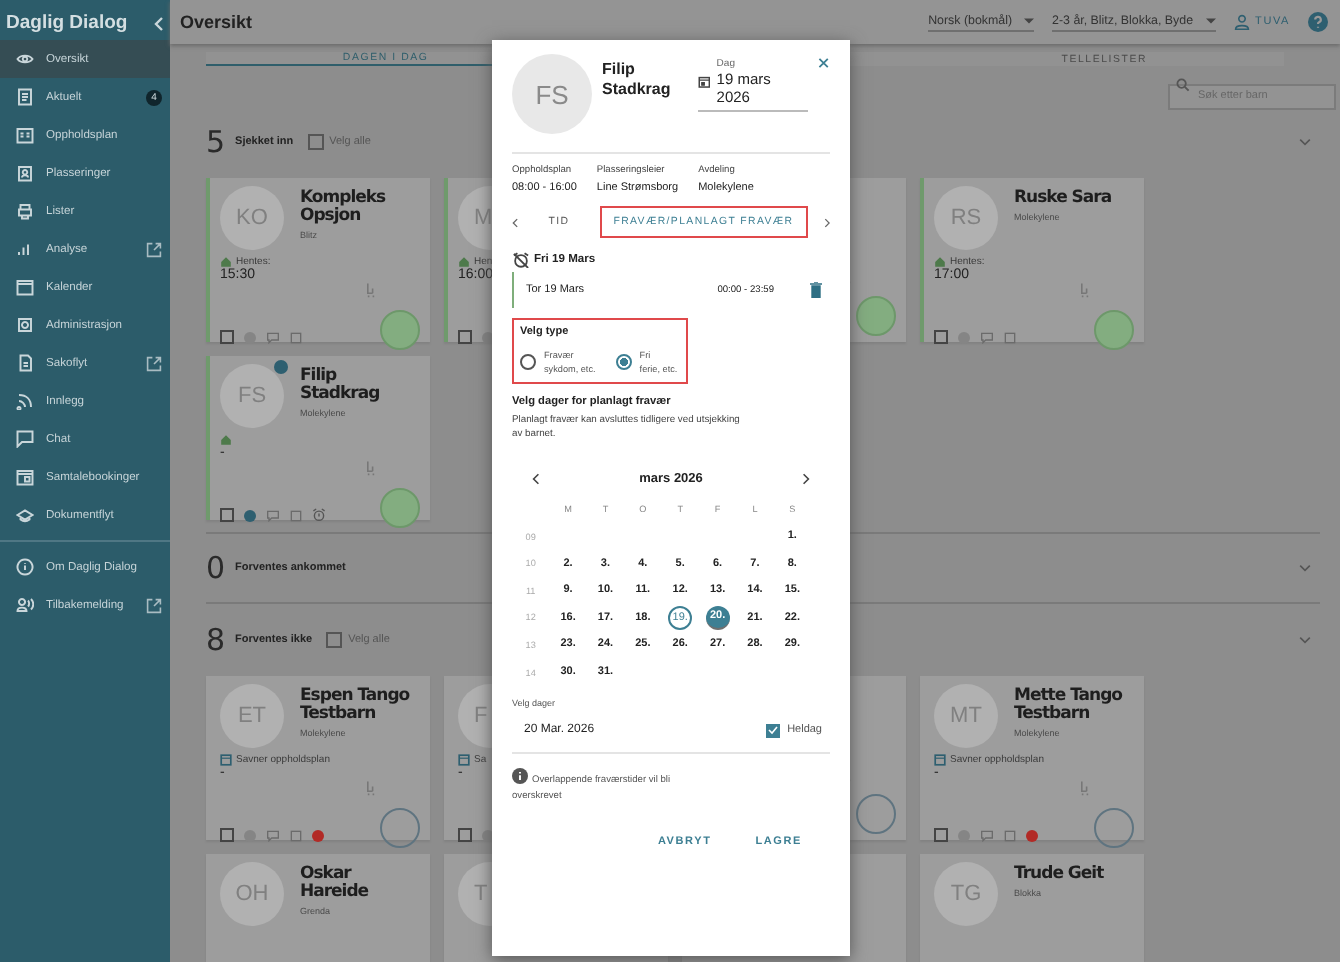 This screenshot has height=962, width=1340. Describe the element at coordinates (1183, 85) in the screenshot. I see `search-icon` at that location.